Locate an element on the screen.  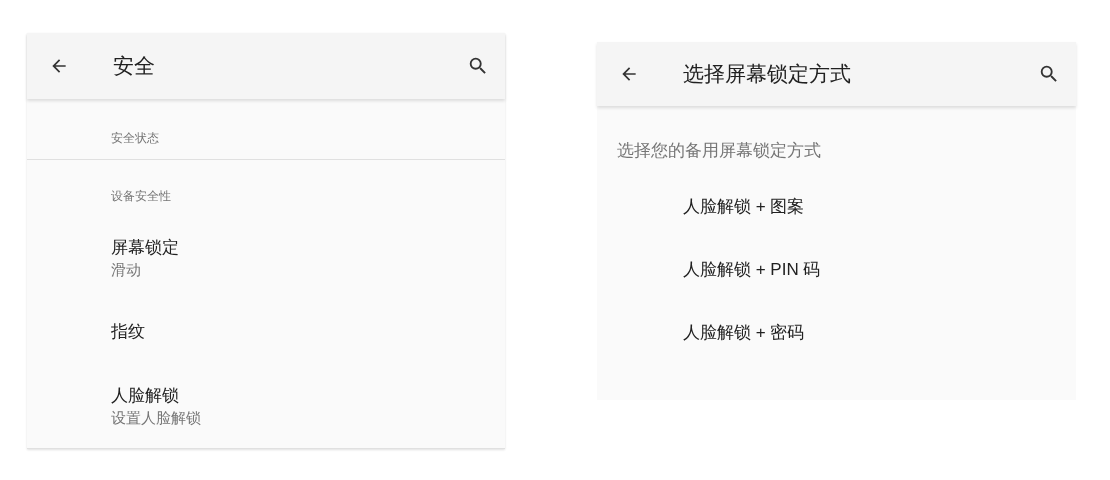
item-title: 指纹 is located at coordinates (308, 332).